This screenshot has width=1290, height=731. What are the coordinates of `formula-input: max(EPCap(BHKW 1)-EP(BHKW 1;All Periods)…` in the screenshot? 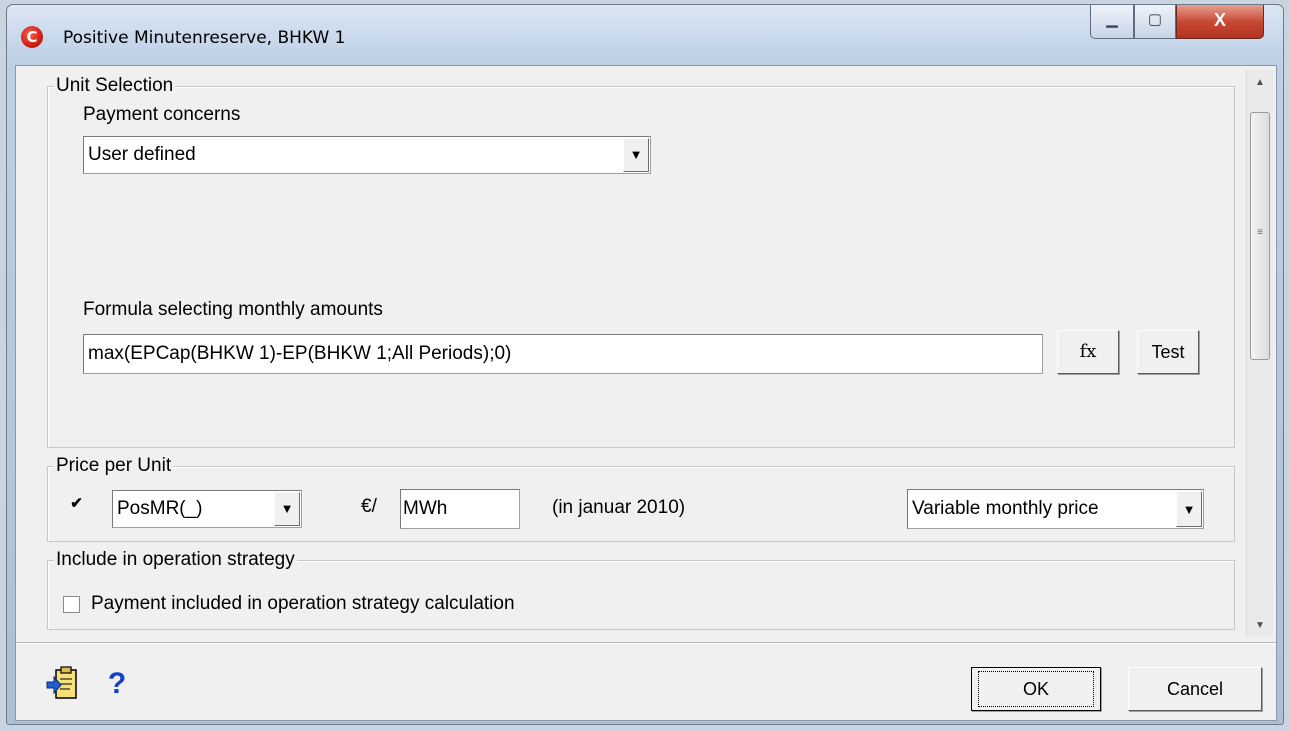 It's located at (563, 354).